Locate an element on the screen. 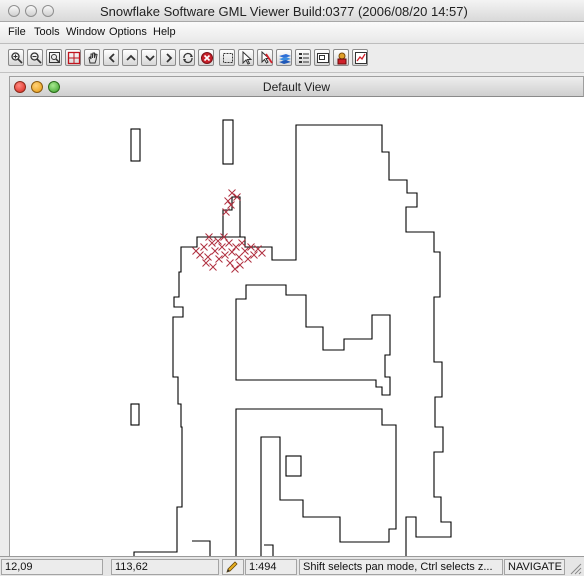  zoom-extent-icon is located at coordinates (74, 58).